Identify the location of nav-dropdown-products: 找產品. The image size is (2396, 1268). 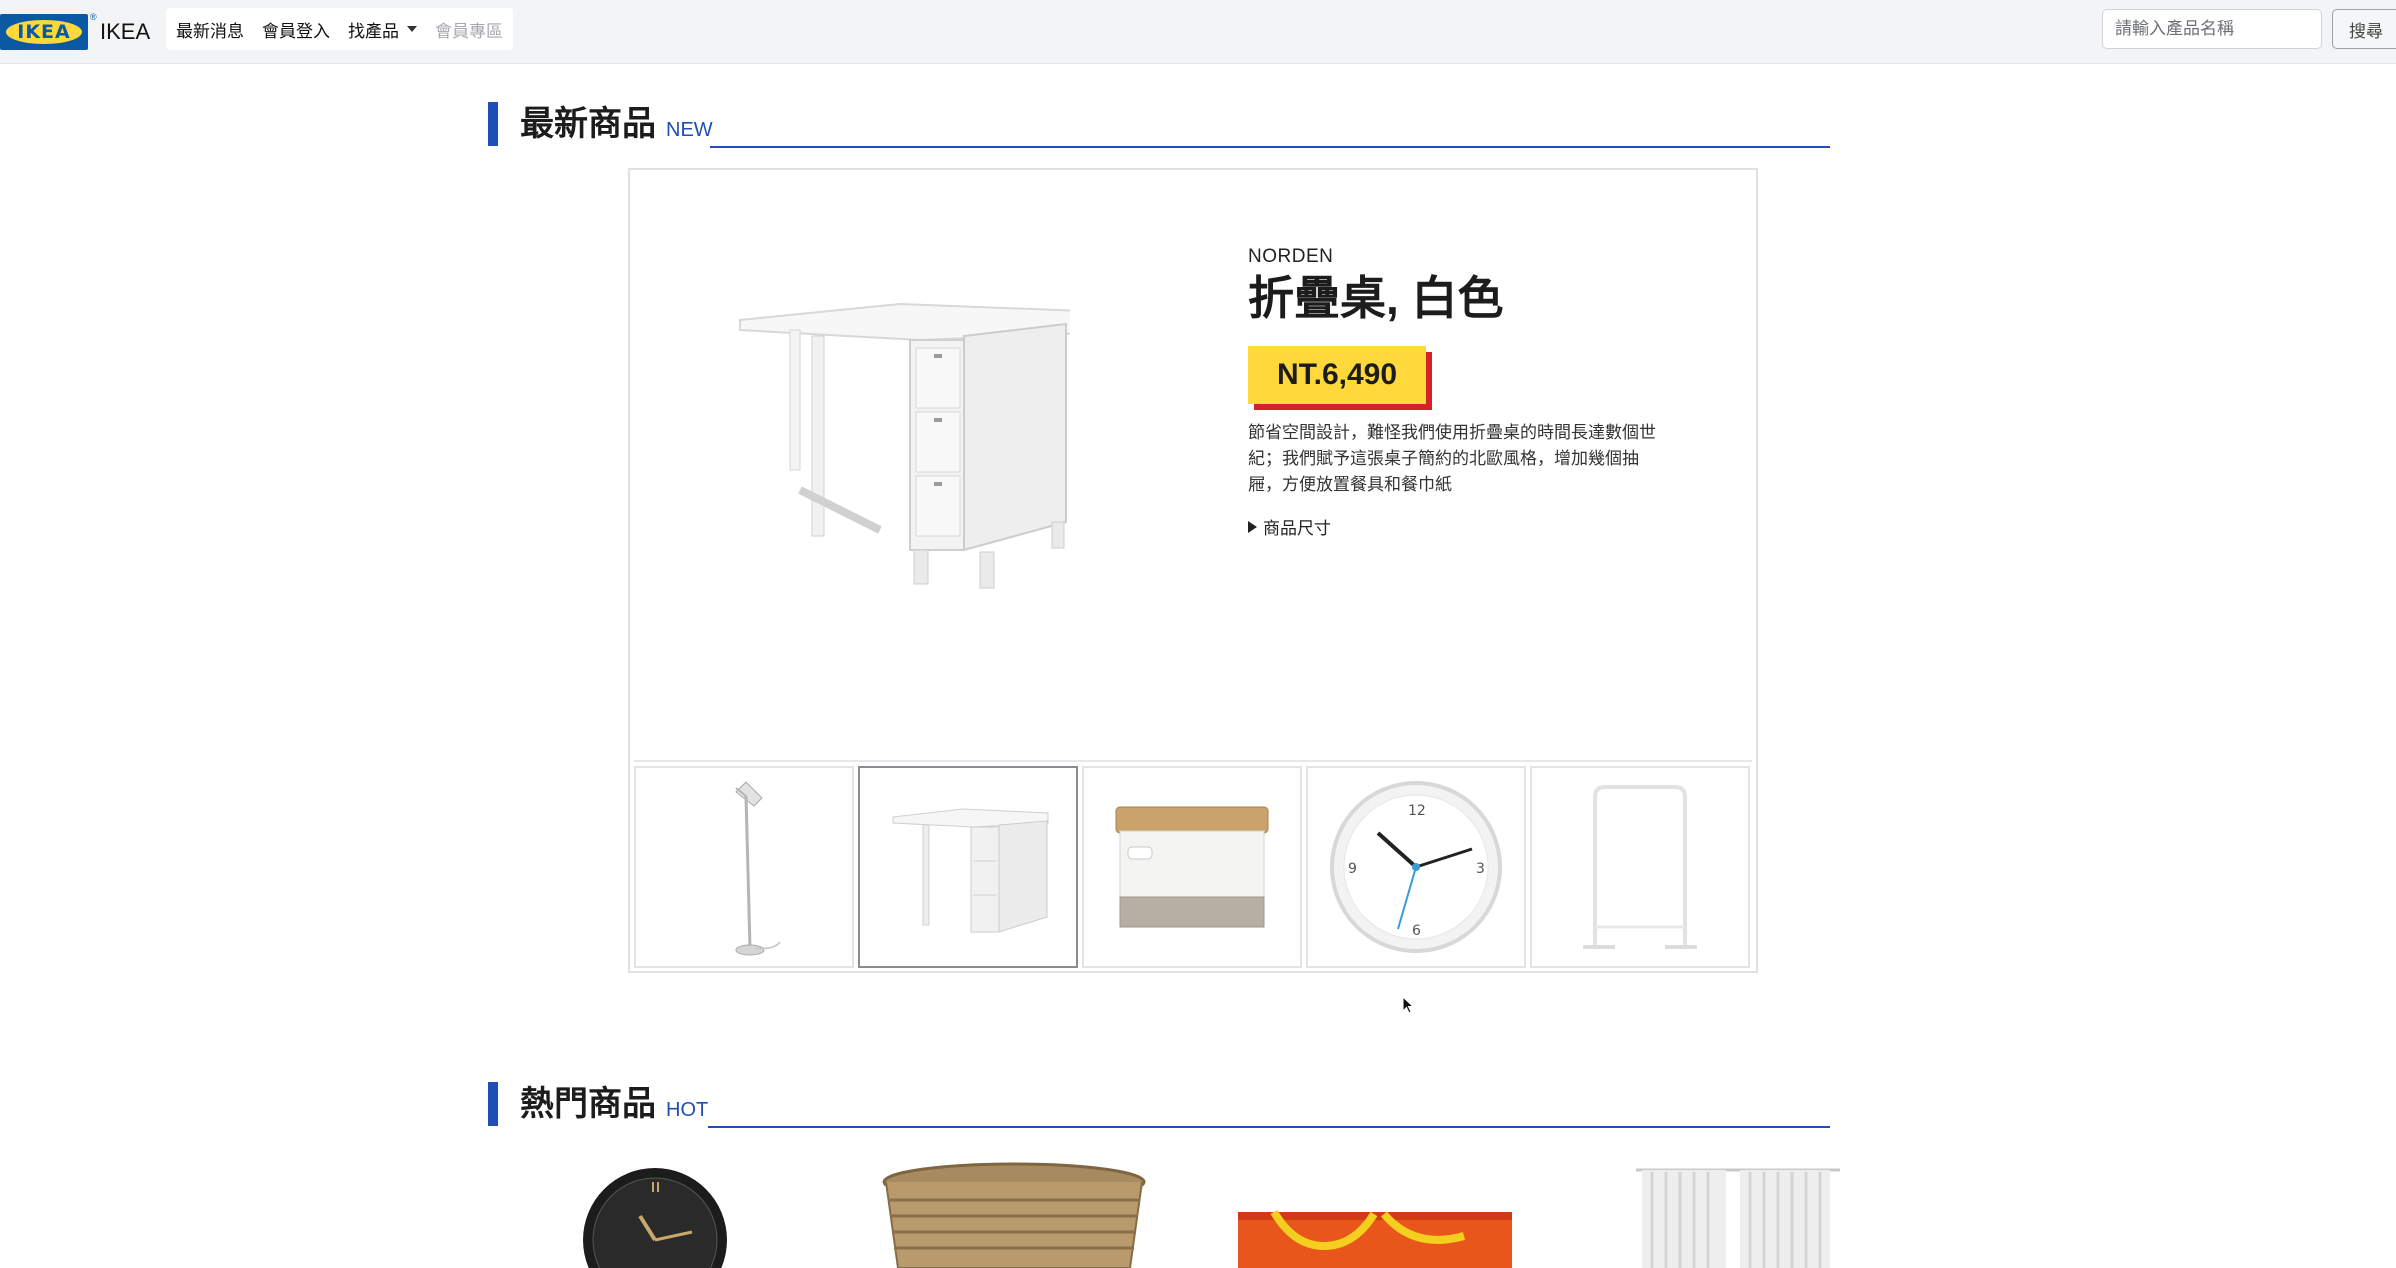
(382, 29).